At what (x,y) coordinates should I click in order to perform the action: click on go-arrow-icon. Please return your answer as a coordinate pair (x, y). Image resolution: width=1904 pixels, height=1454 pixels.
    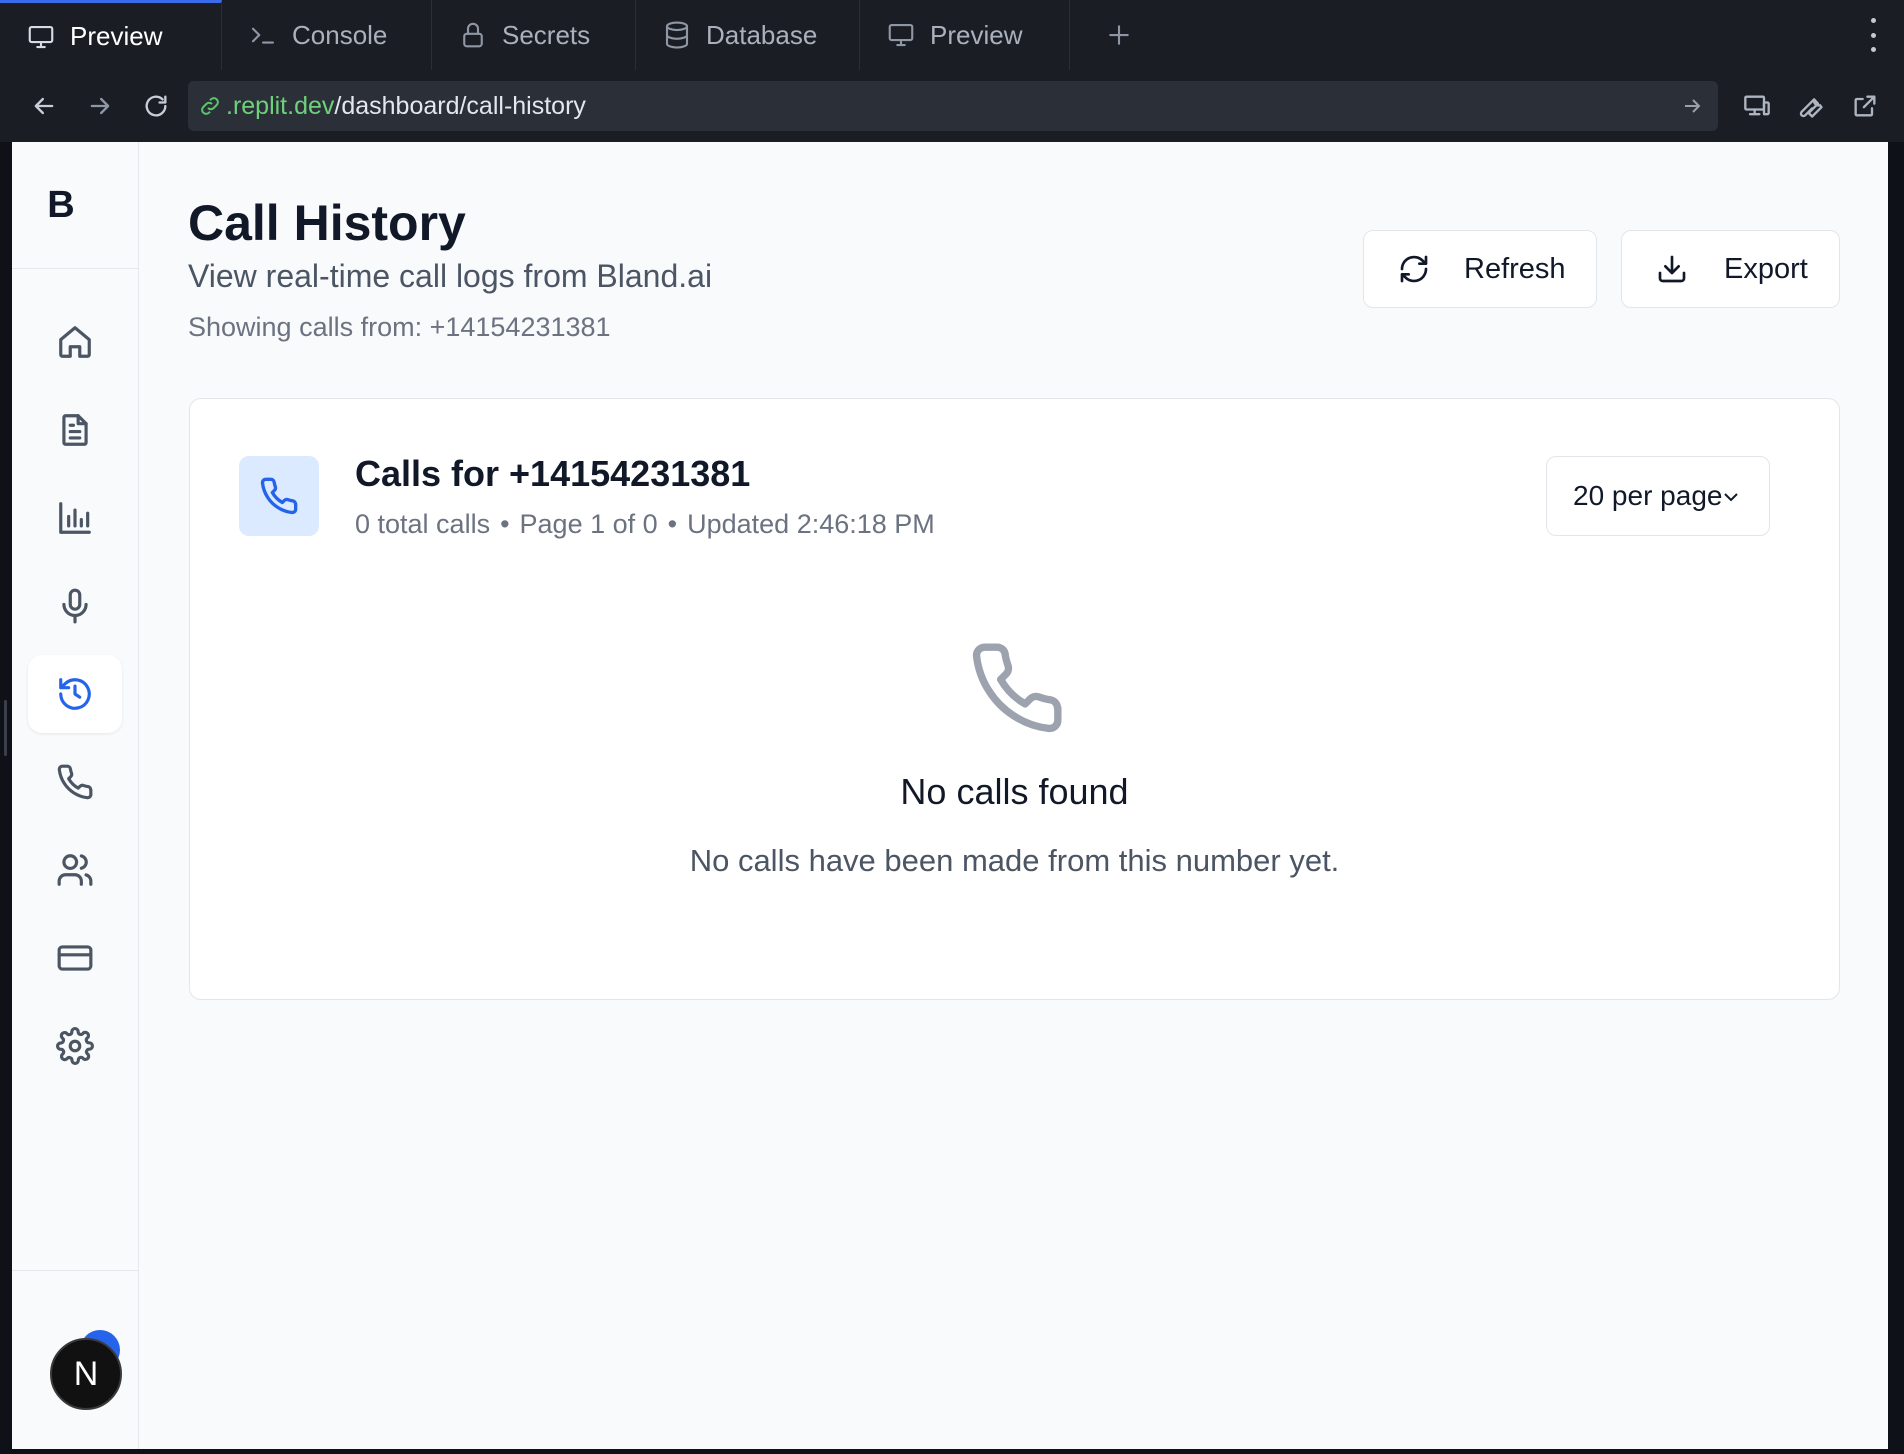
    Looking at the image, I should click on (1692, 106).